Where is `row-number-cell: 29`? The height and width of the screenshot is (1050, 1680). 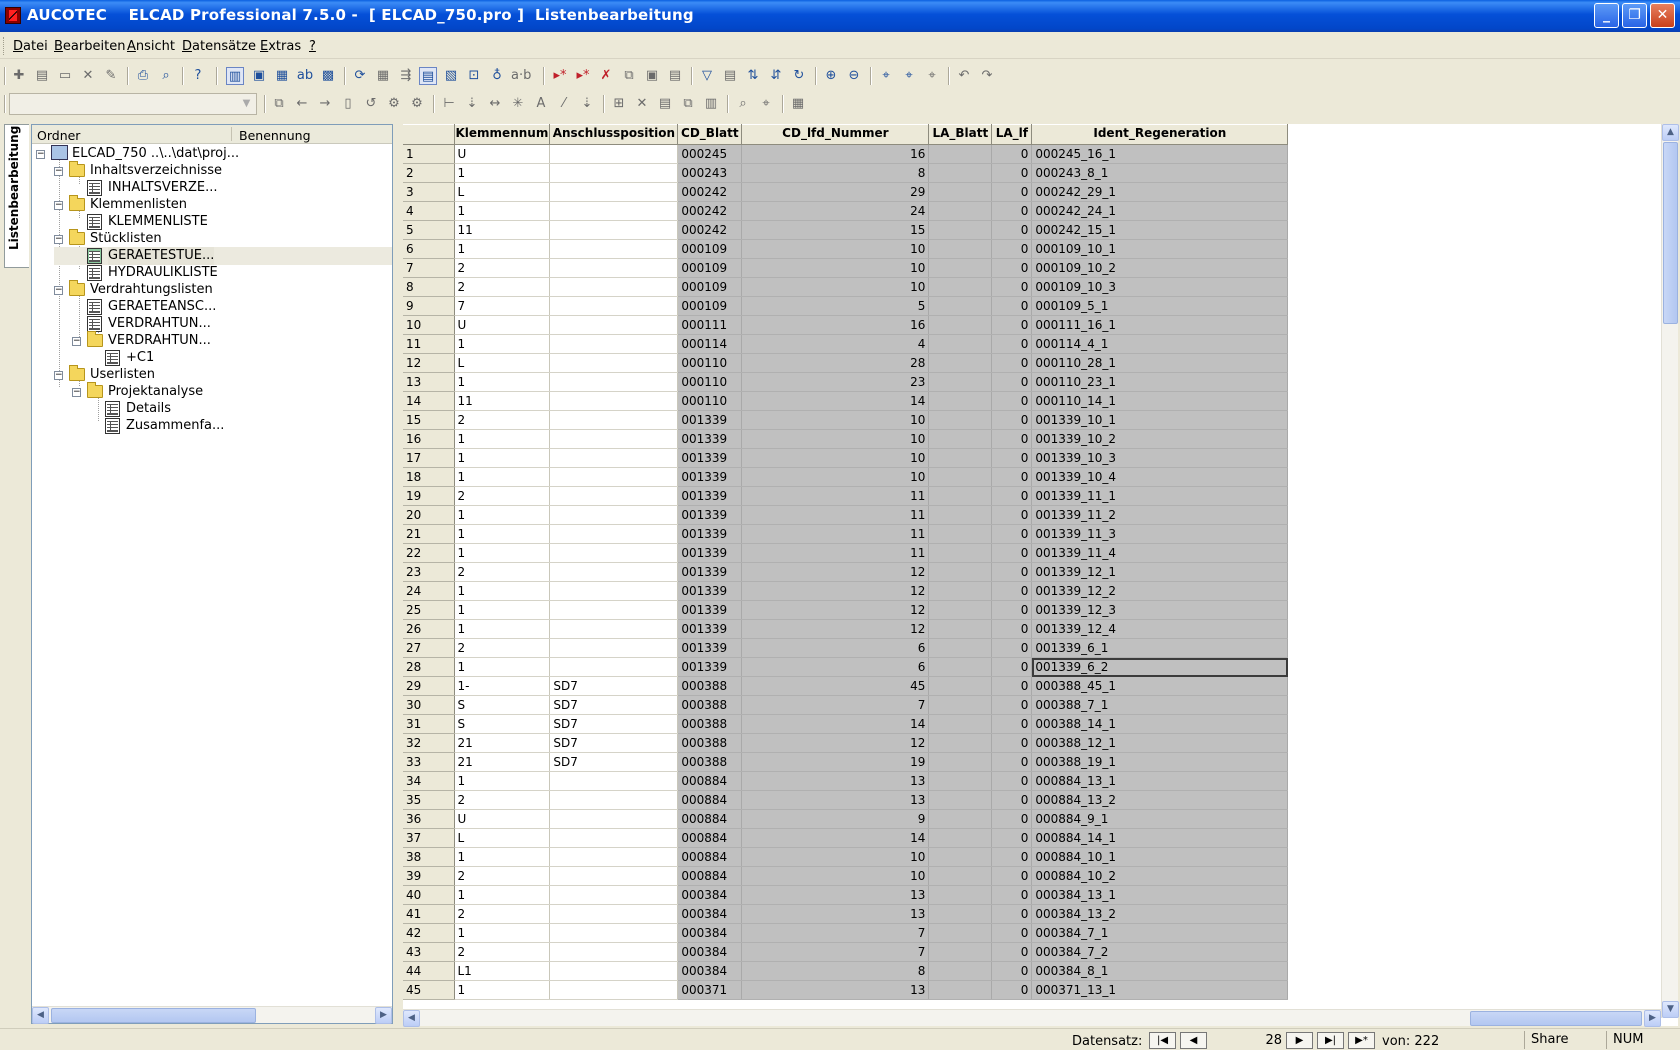
row-number-cell: 29 is located at coordinates (429, 686).